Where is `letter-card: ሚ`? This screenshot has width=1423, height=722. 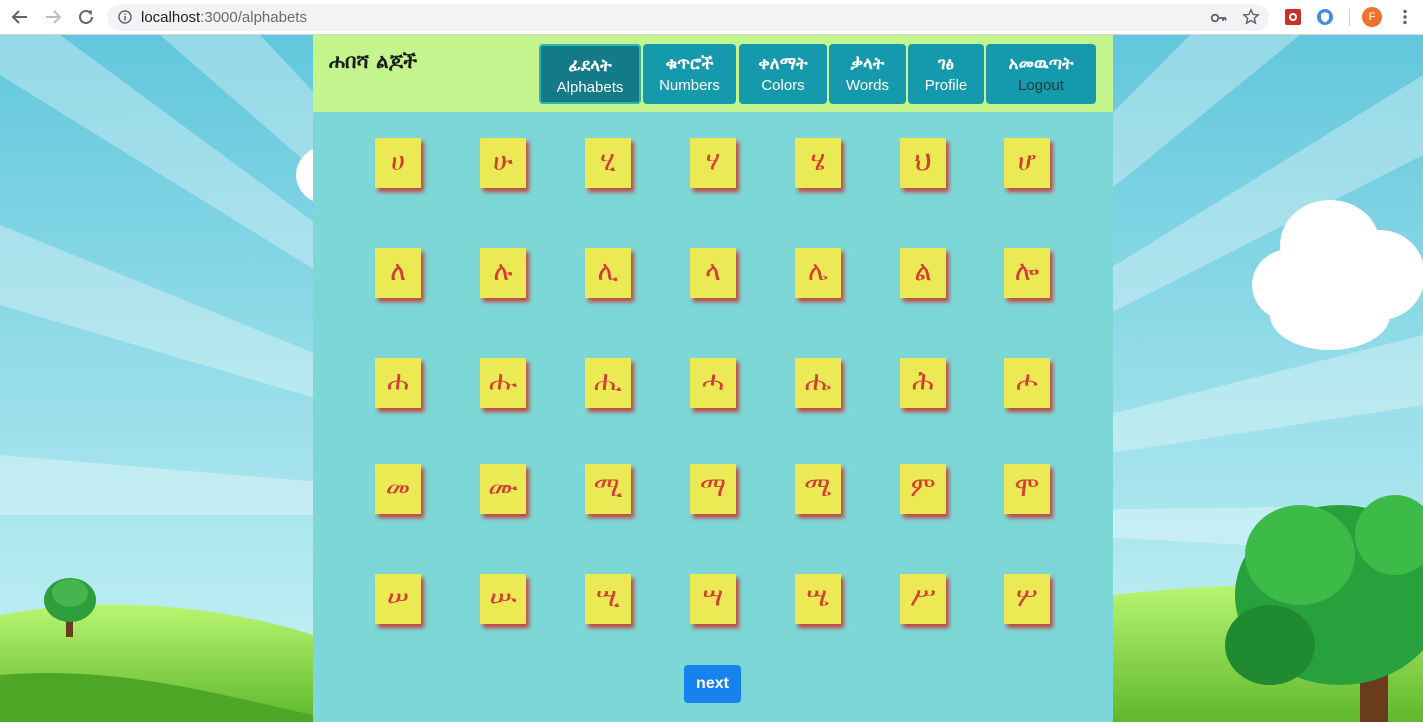
letter-card: ሚ is located at coordinates (608, 489).